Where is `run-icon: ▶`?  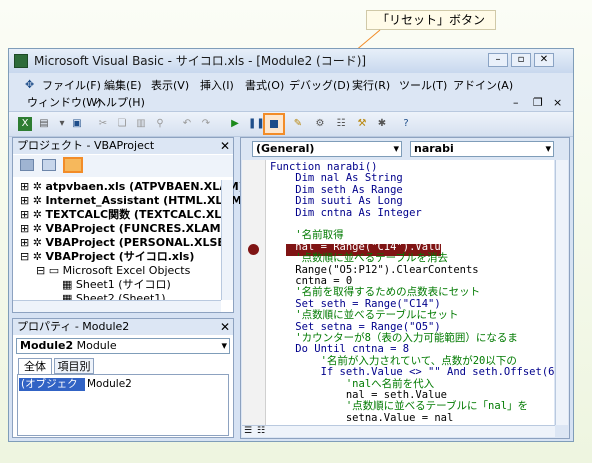 run-icon: ▶ is located at coordinates (235, 124).